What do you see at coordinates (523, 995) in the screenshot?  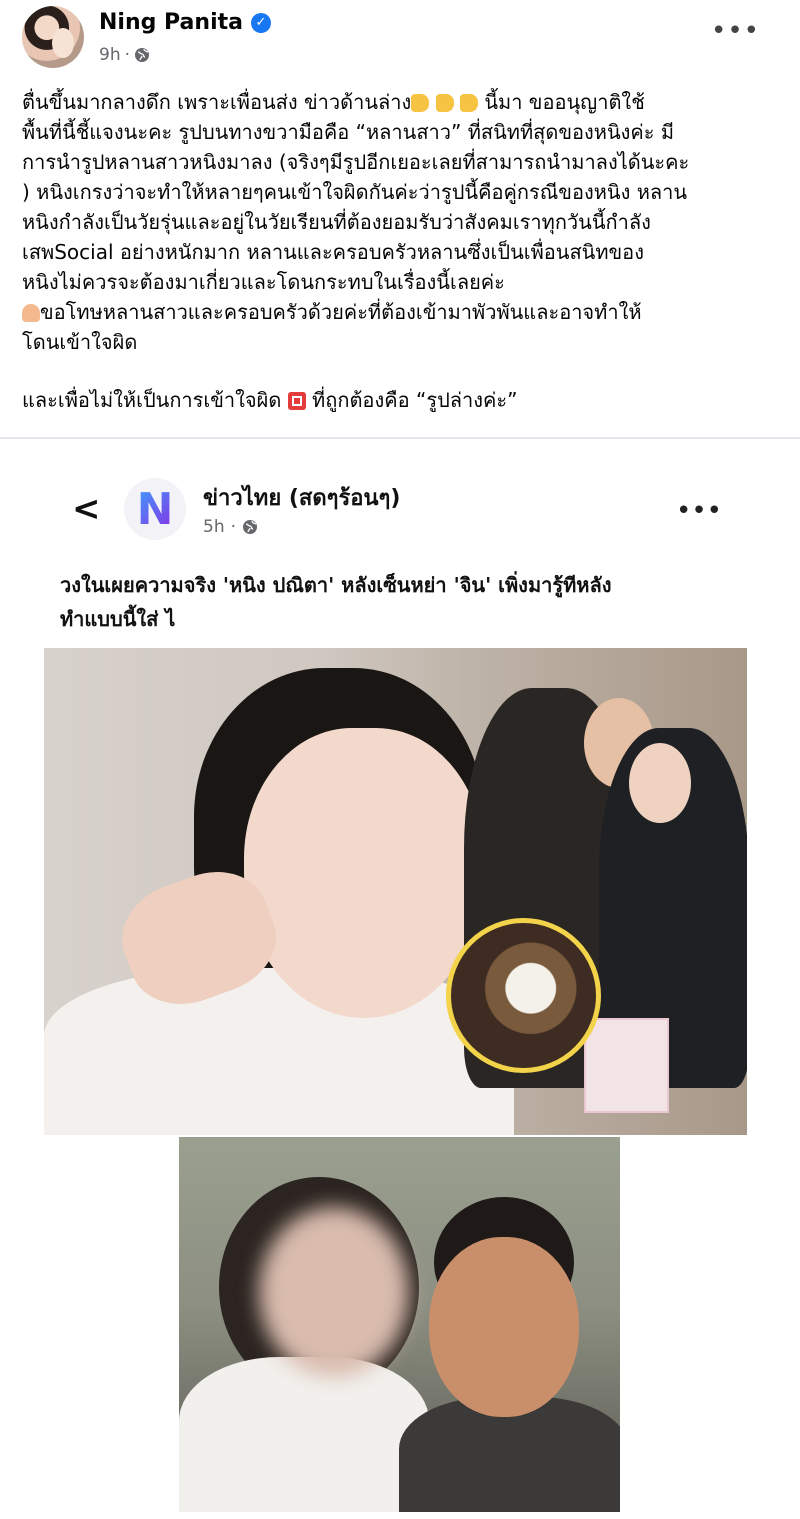 I see `inset-circle-photo` at bounding box center [523, 995].